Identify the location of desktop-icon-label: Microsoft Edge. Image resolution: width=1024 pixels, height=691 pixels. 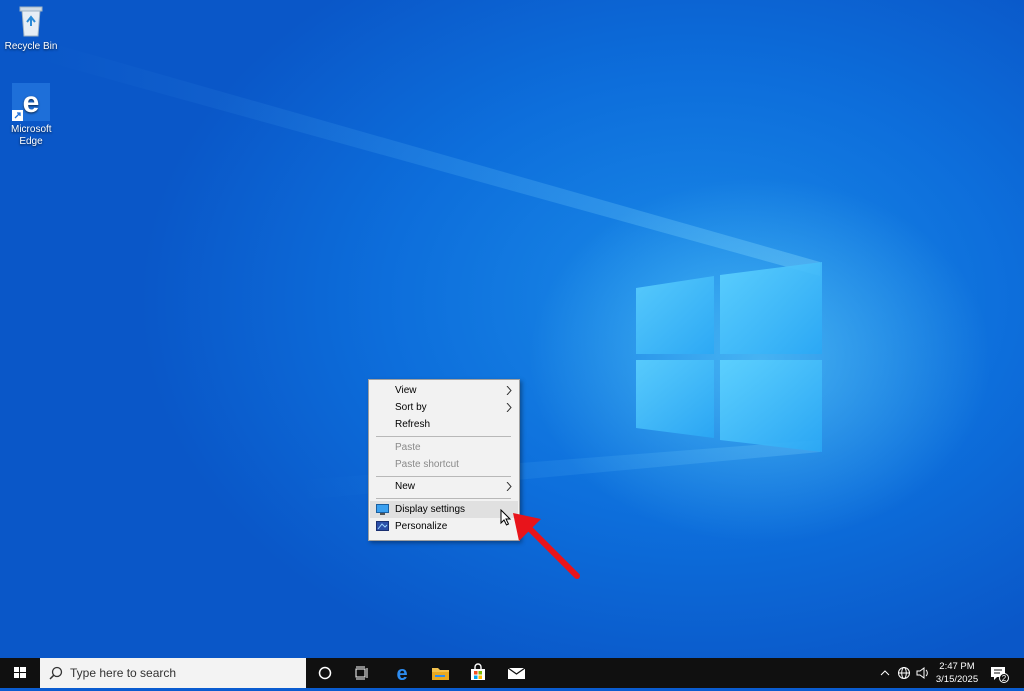
(31, 135).